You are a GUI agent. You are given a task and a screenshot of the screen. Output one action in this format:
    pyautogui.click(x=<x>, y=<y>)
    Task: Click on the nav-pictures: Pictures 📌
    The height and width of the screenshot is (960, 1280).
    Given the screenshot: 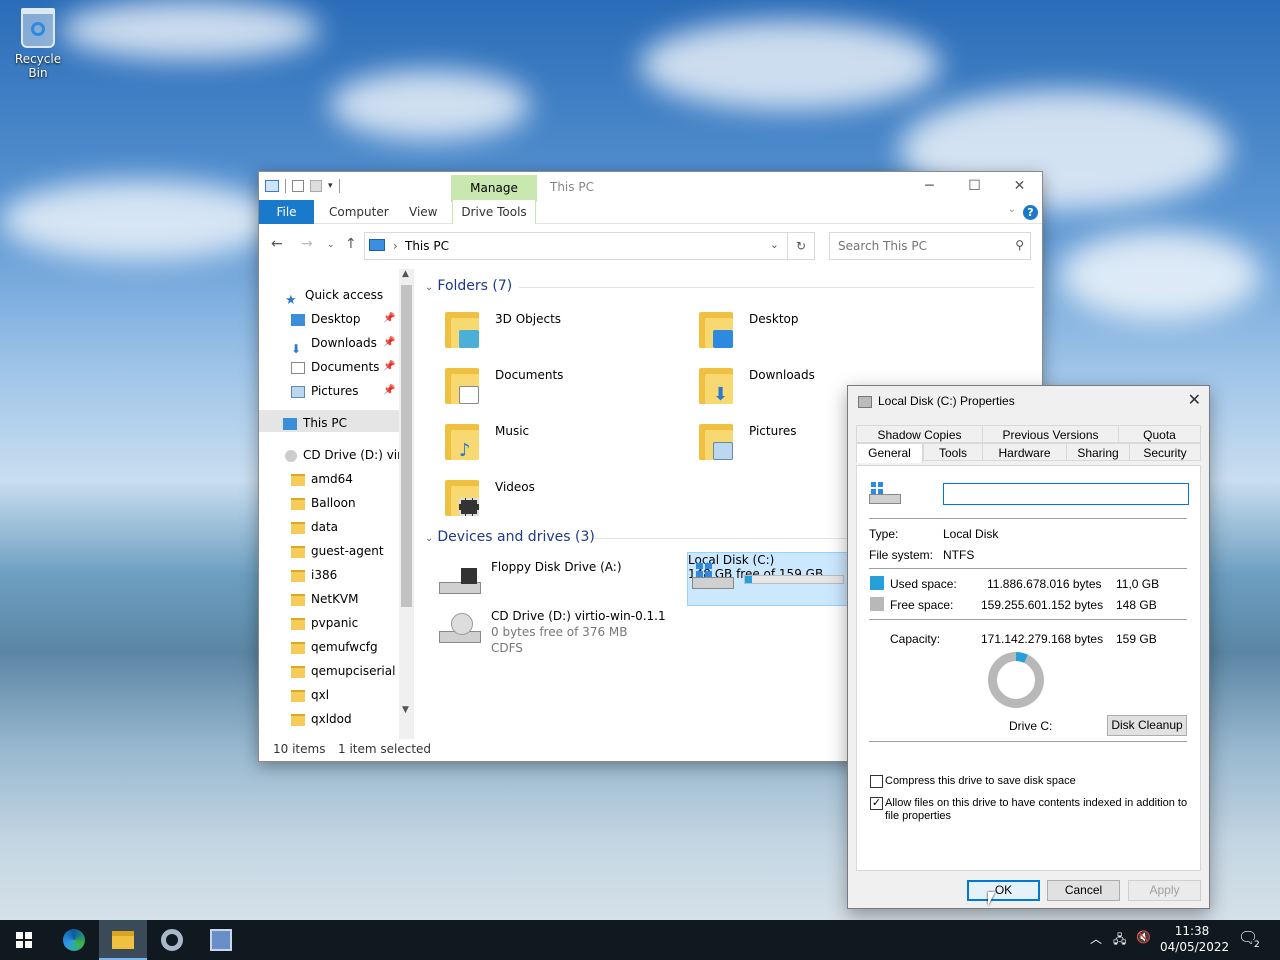 What is the action you would take?
    pyautogui.click(x=343, y=391)
    